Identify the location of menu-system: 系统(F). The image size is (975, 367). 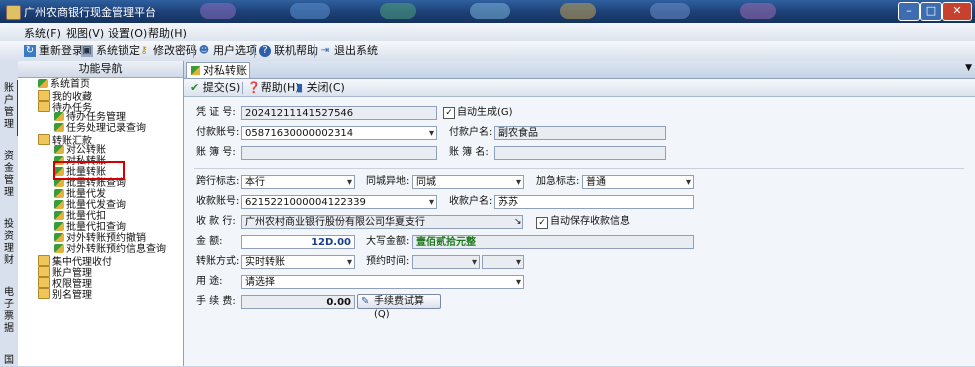
(42, 33).